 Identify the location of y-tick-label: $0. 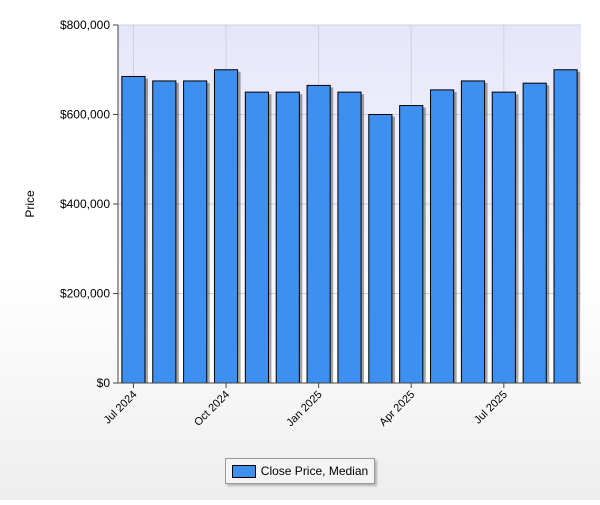
(104, 383).